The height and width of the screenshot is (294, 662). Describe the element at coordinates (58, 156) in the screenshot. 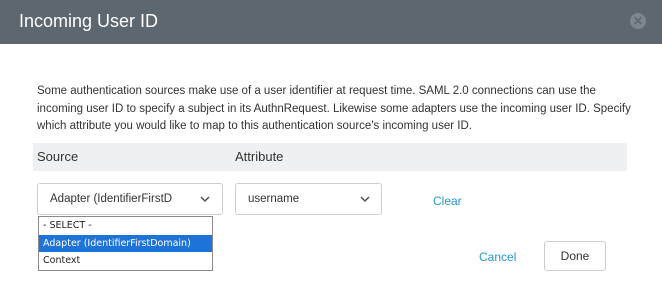

I see `source-column-header: Source` at that location.